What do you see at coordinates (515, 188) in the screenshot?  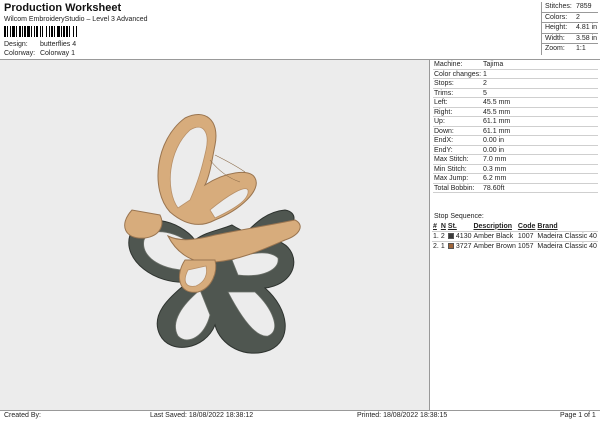 I see `spec-row: Total Bobbin: 78.60ft` at bounding box center [515, 188].